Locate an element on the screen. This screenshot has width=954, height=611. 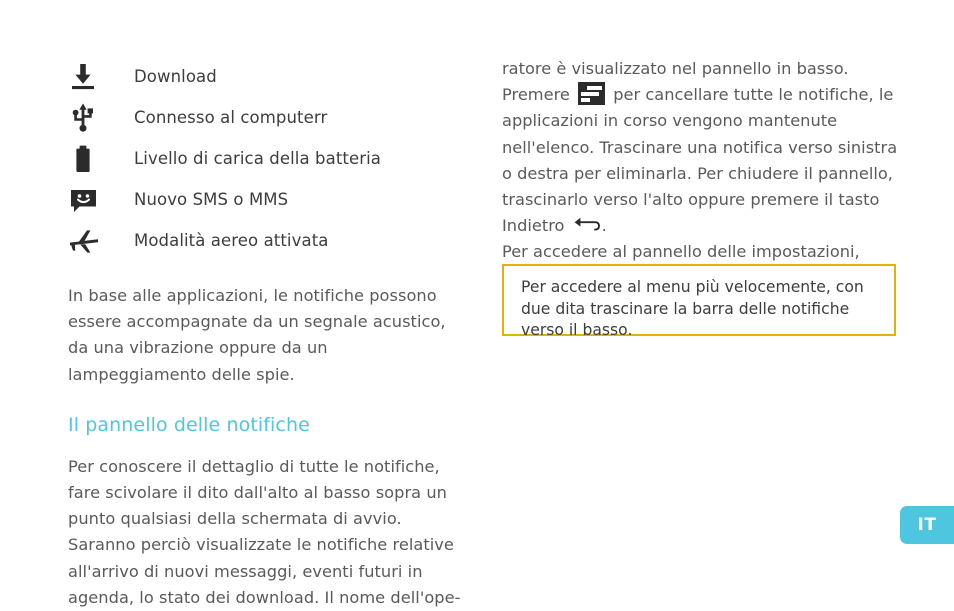
icon-legend-label: Nuovo SMS o MMS is located at coordinates (211, 199).